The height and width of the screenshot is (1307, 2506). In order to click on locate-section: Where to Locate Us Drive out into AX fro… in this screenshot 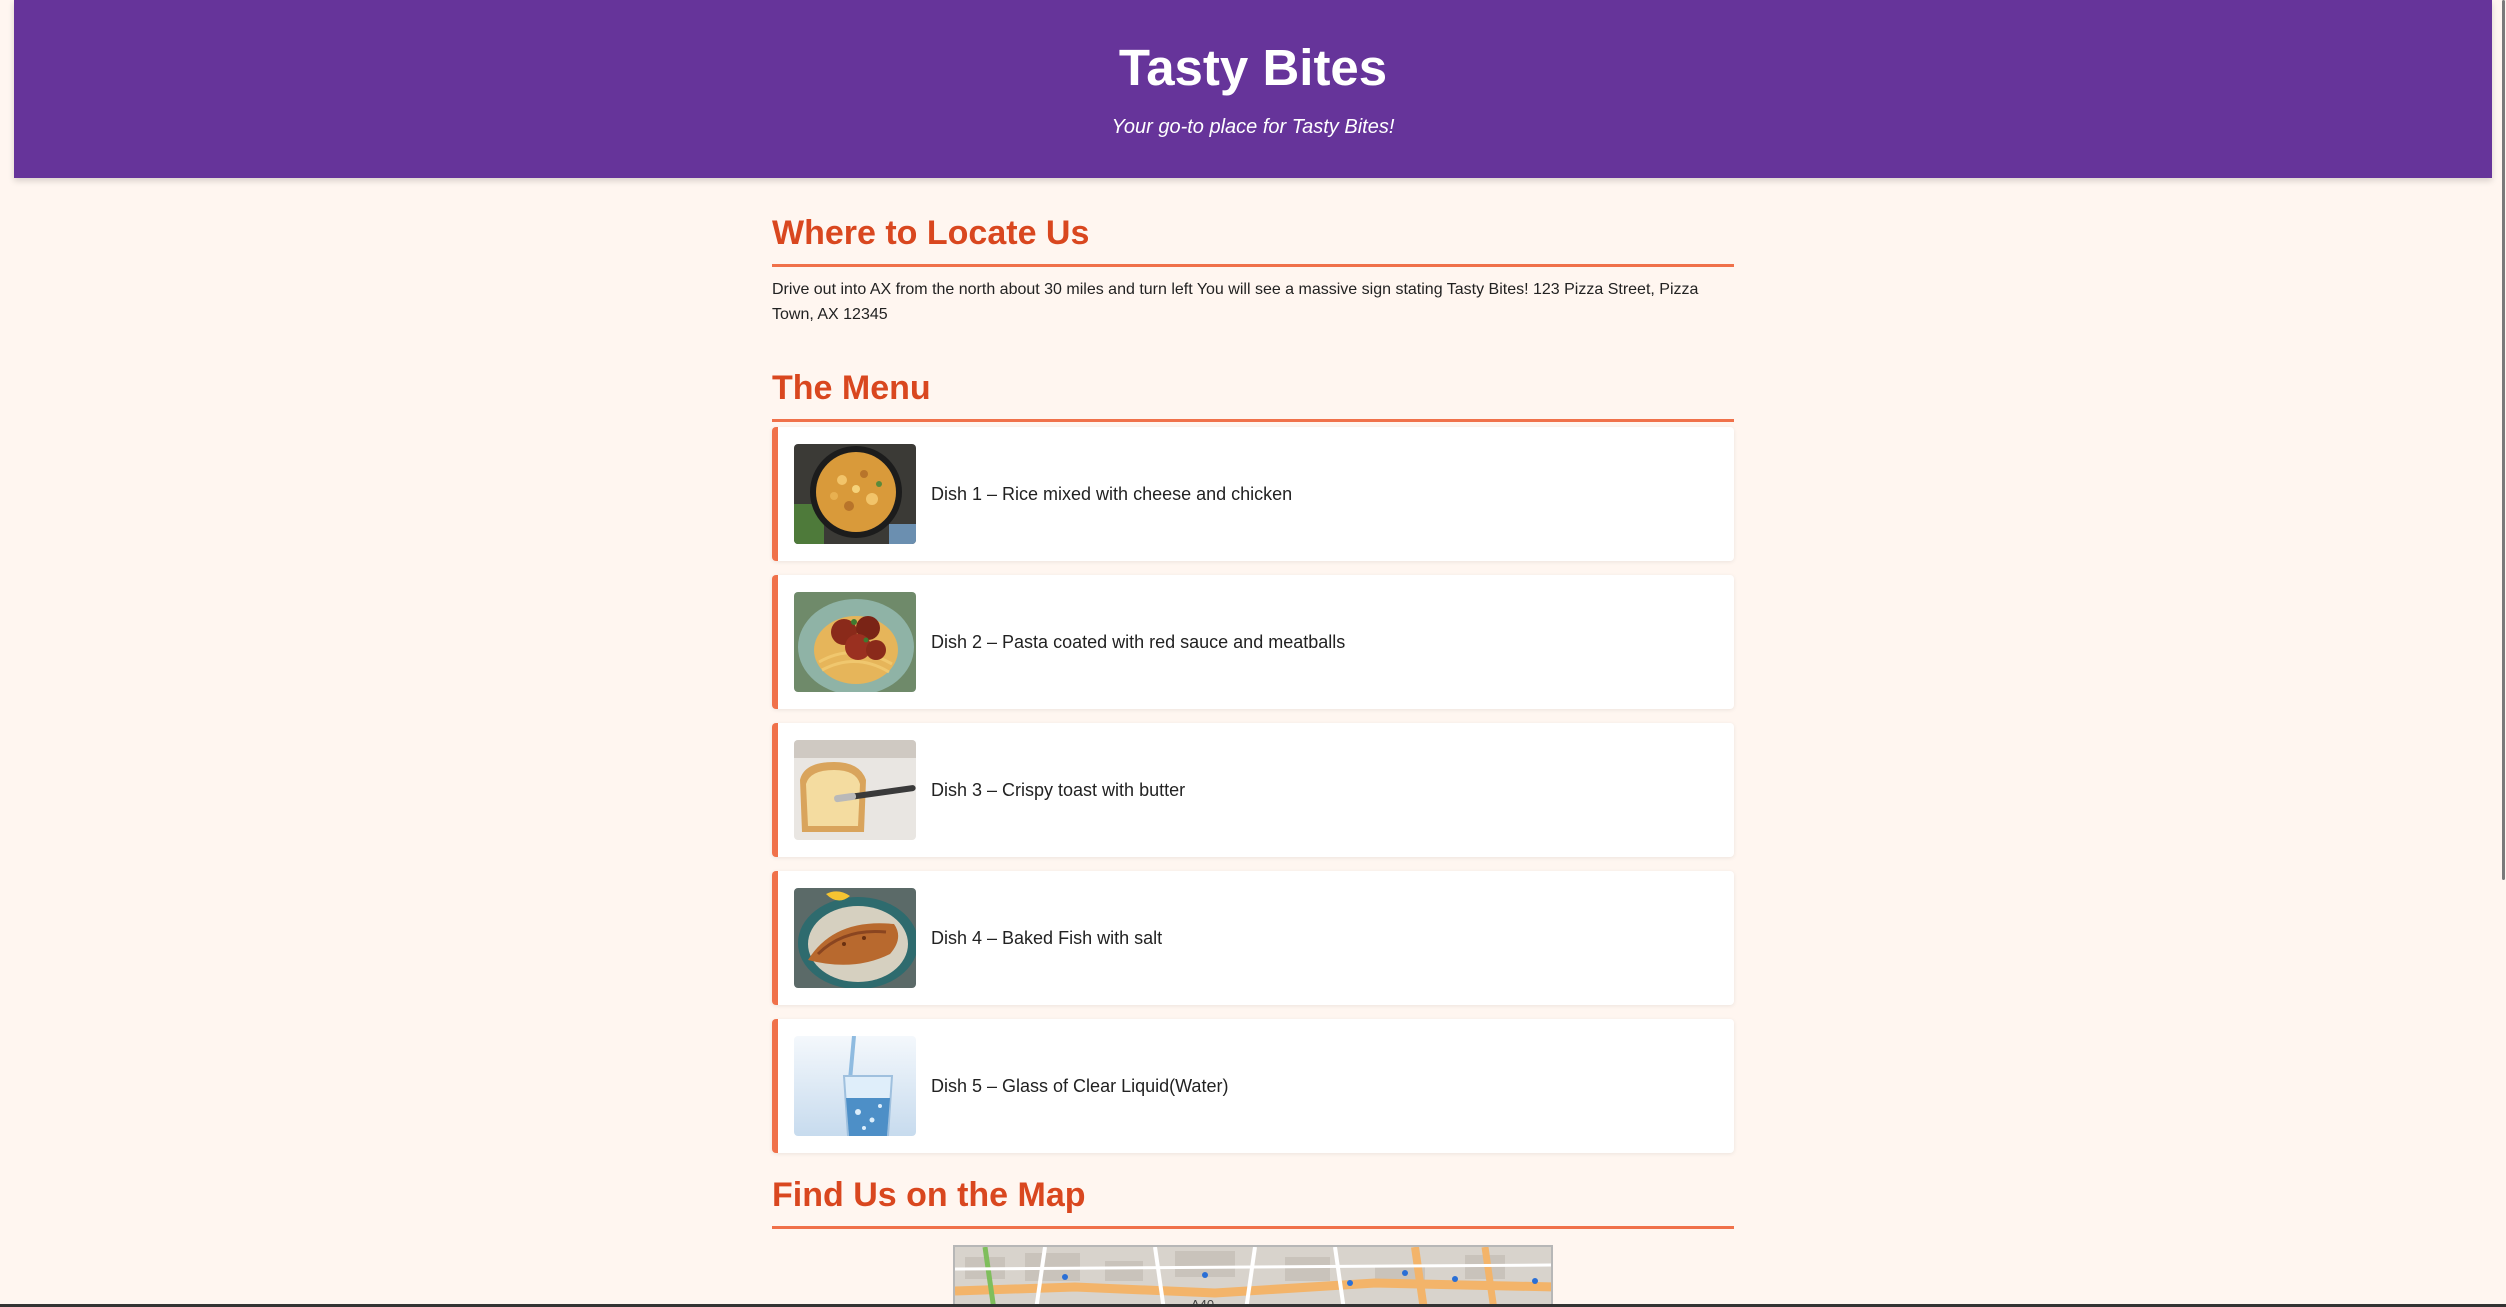, I will do `click(1253, 269)`.